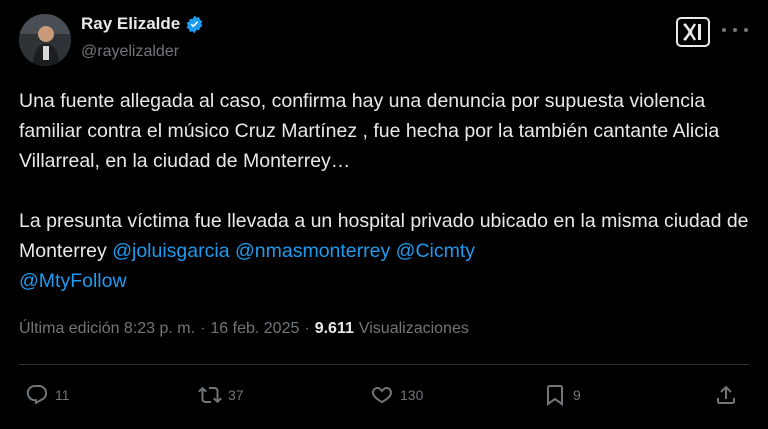 The width and height of the screenshot is (768, 429). Describe the element at coordinates (577, 395) in the screenshot. I see `bookmark-count: 9` at that location.